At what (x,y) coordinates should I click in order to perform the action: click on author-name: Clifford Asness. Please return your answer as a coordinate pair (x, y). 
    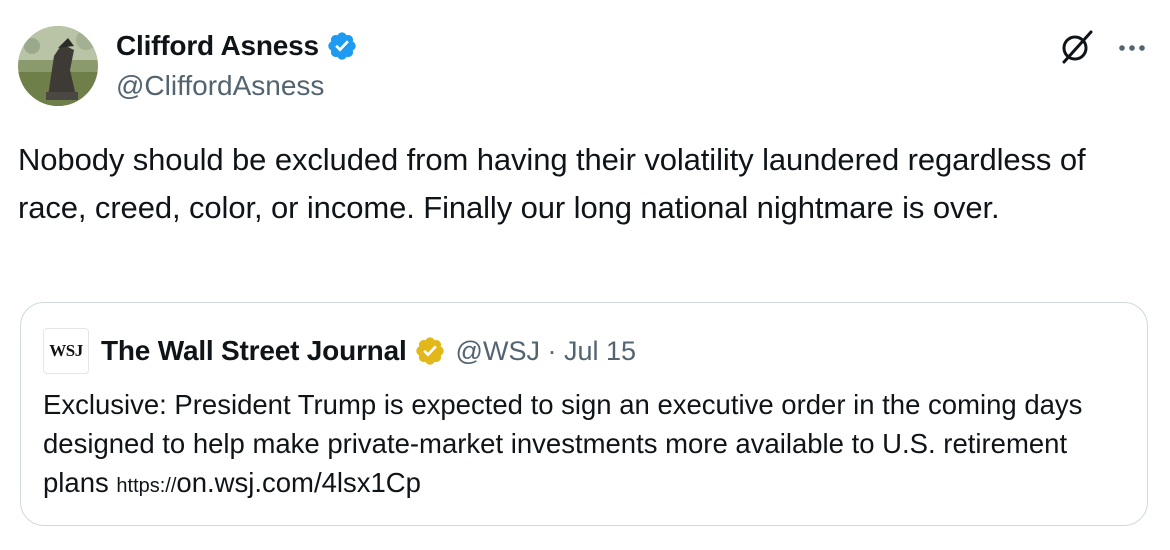
    Looking at the image, I should click on (217, 46).